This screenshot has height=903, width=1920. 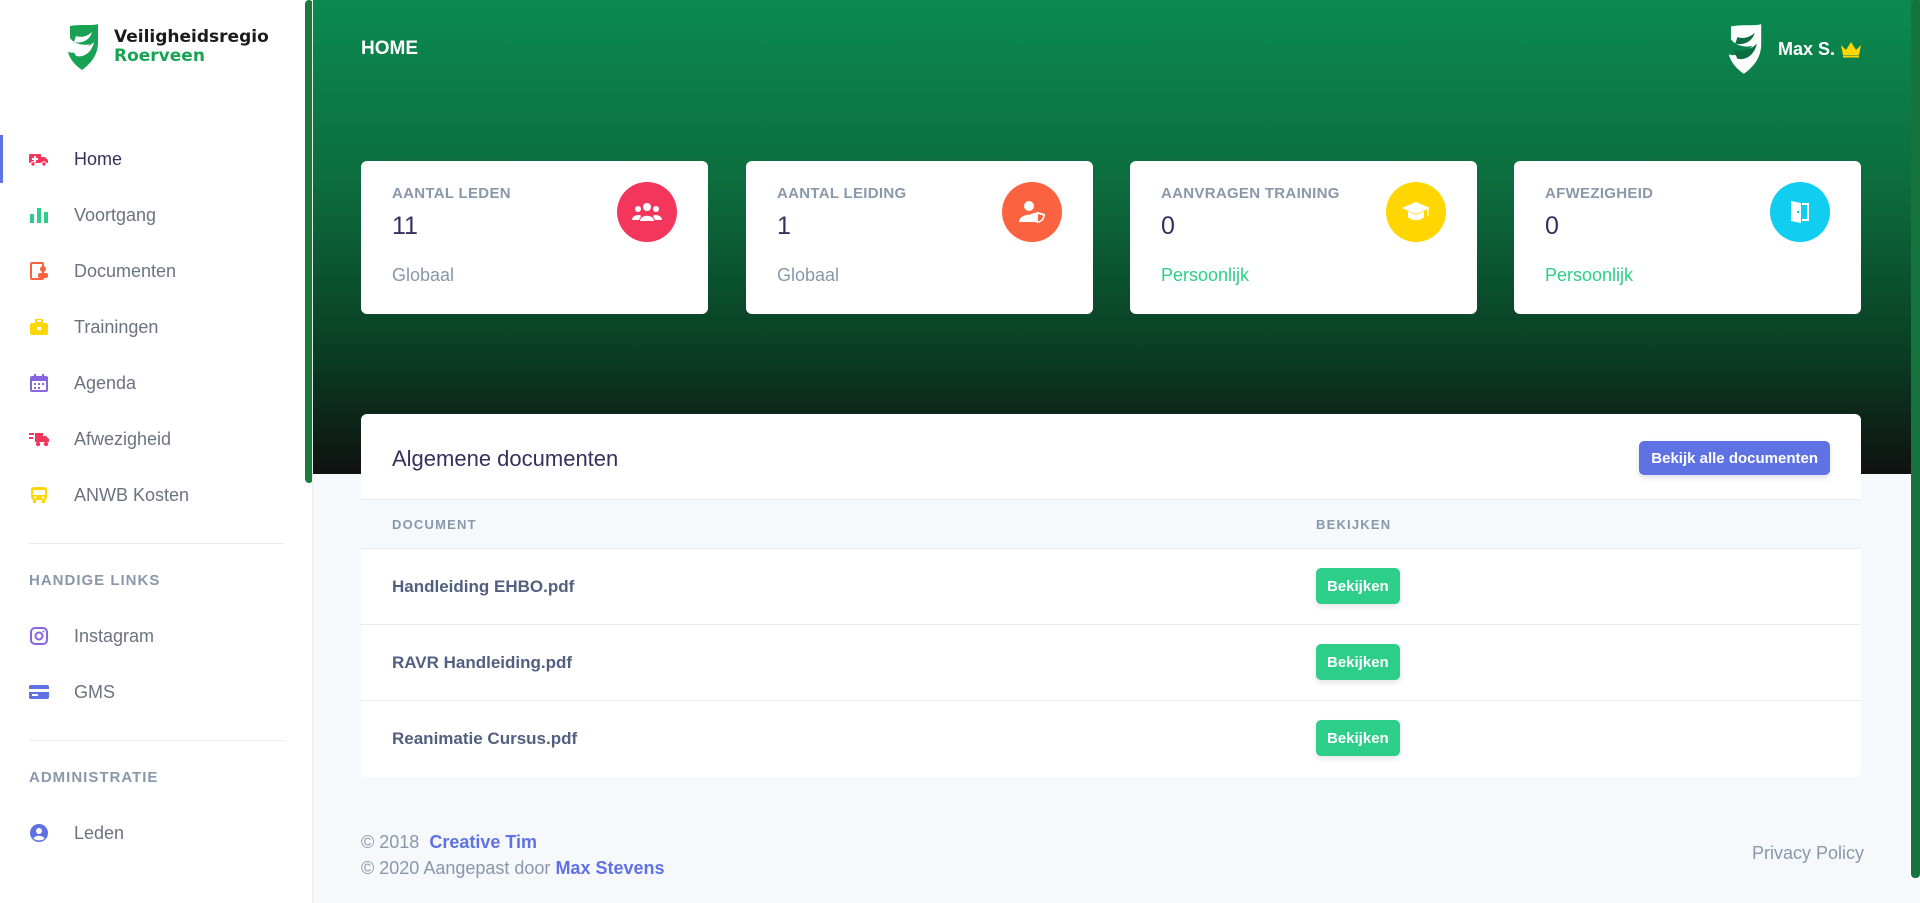 What do you see at coordinates (39, 692) in the screenshot?
I see `card-icon` at bounding box center [39, 692].